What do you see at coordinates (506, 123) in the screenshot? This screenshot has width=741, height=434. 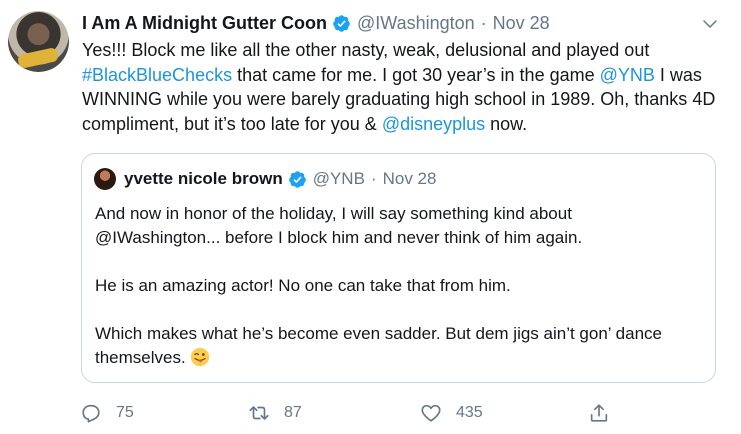 I see `tweet-text-part: now.` at bounding box center [506, 123].